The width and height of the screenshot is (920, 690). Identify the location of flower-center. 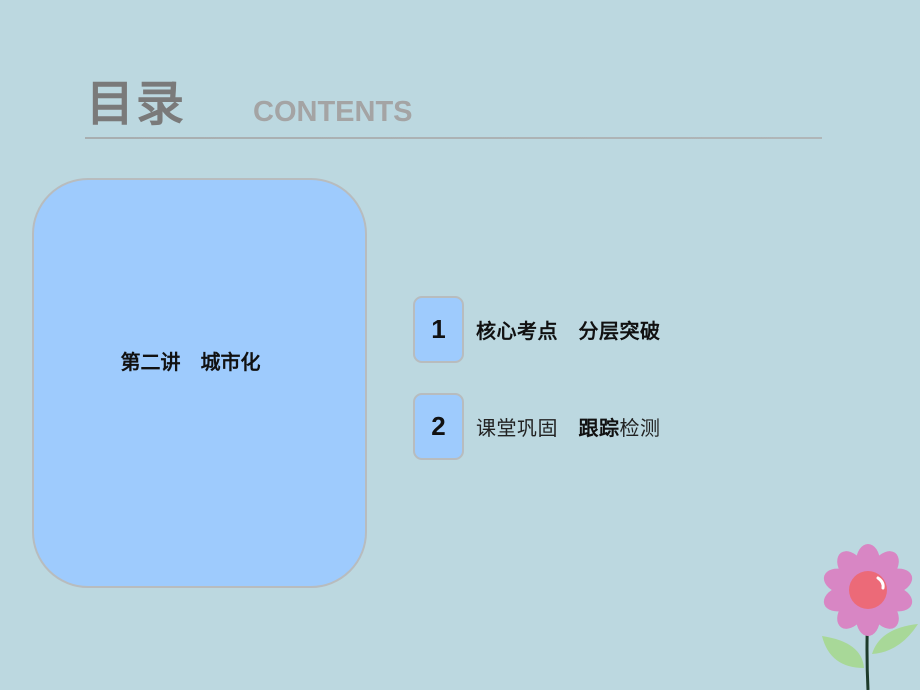
(868, 590).